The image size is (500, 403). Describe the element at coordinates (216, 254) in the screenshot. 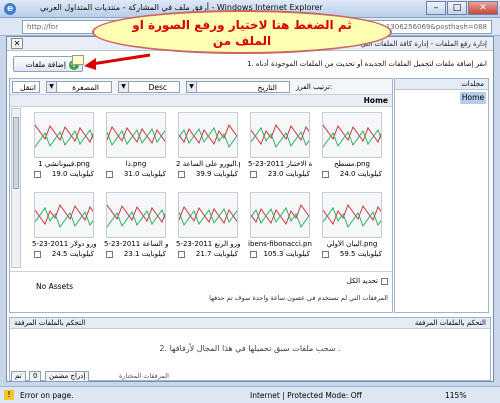

I see `file-size: 21.7 كيلوبايت` at that location.